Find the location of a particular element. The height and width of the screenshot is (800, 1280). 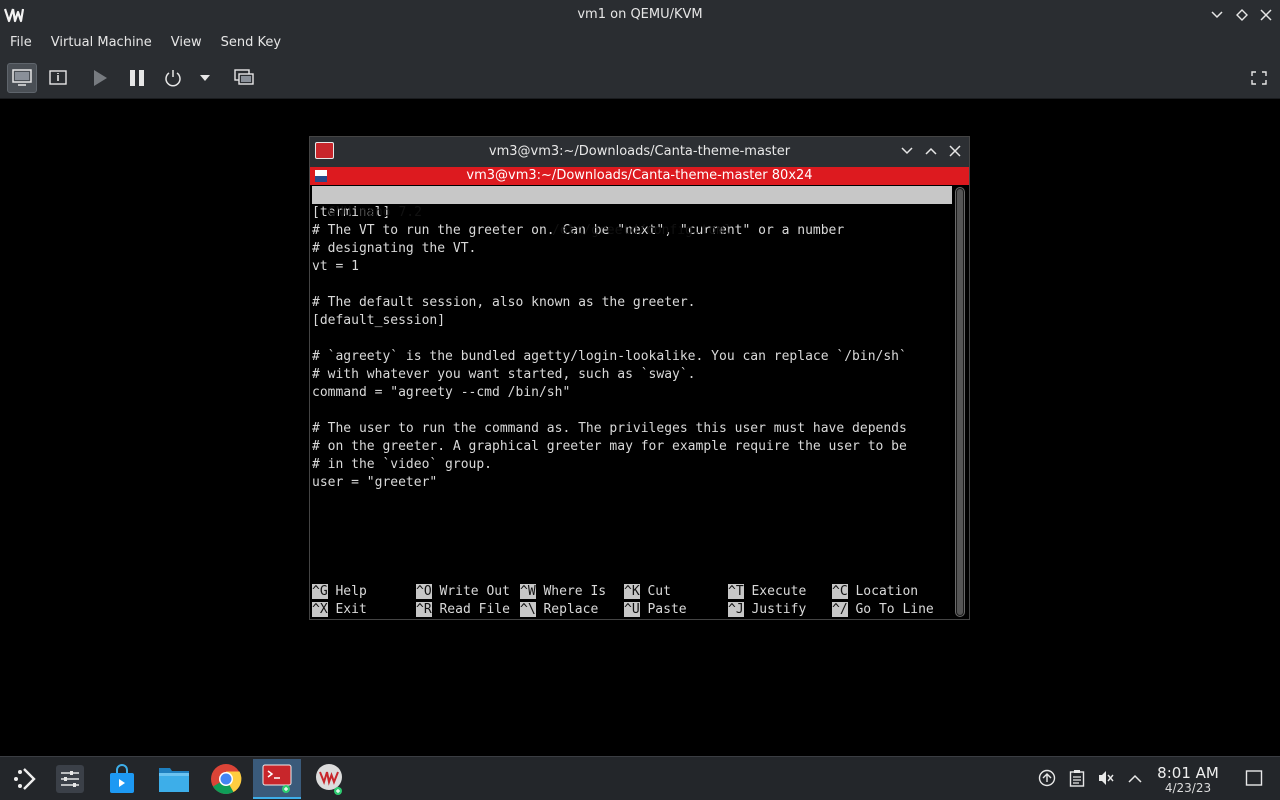

updates-icon is located at coordinates (1047, 778).